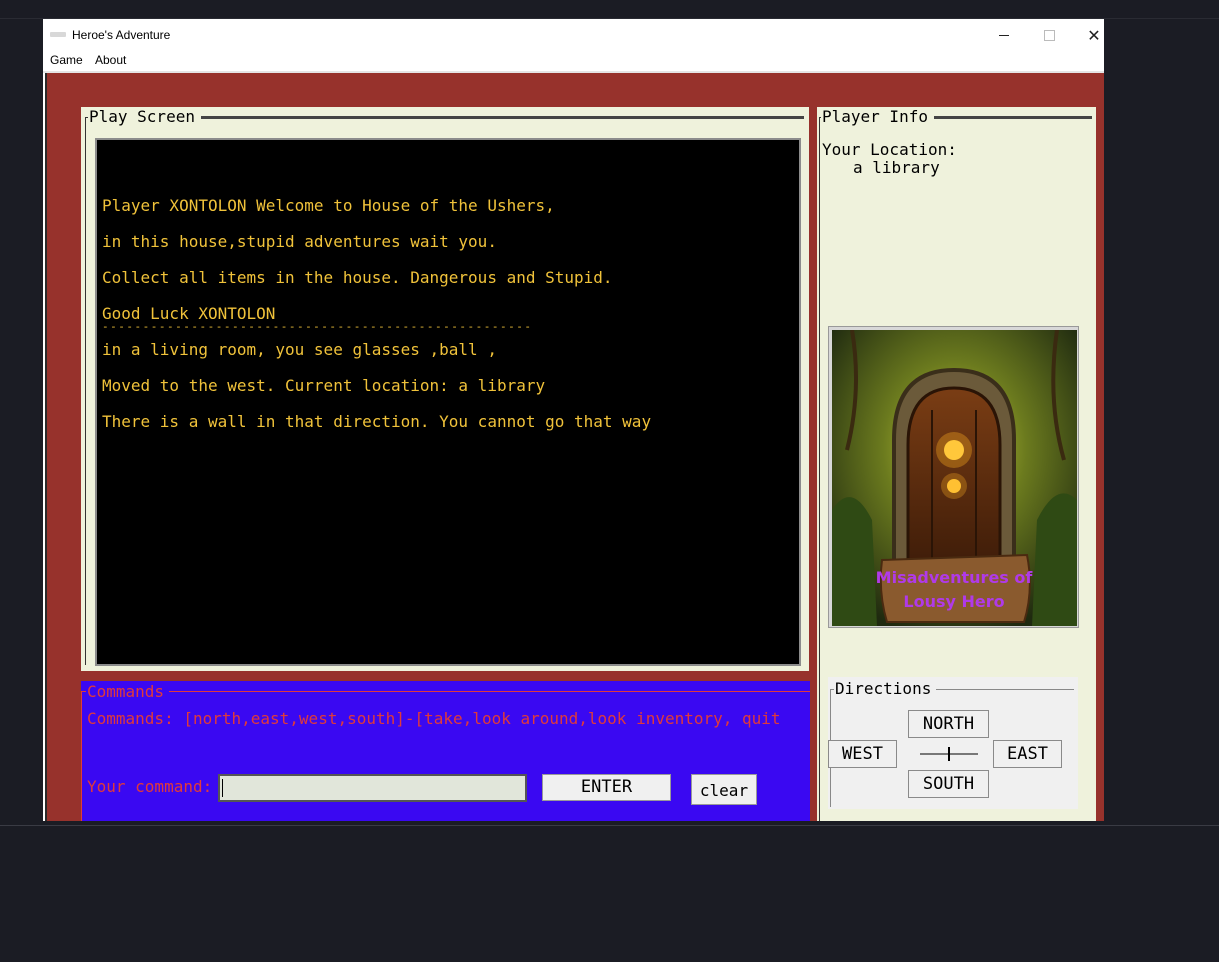  I want to click on menu-game: Game, so click(66, 60).